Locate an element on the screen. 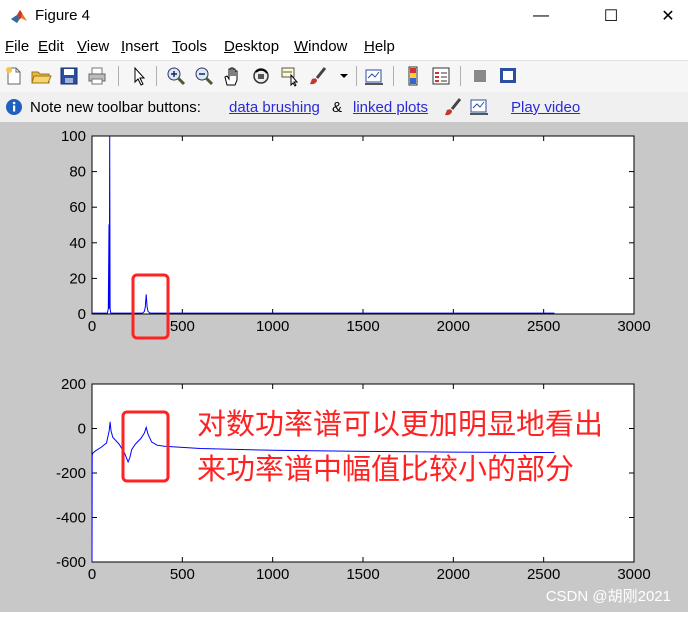  data-brushing-link: data brushing is located at coordinates (274, 107).